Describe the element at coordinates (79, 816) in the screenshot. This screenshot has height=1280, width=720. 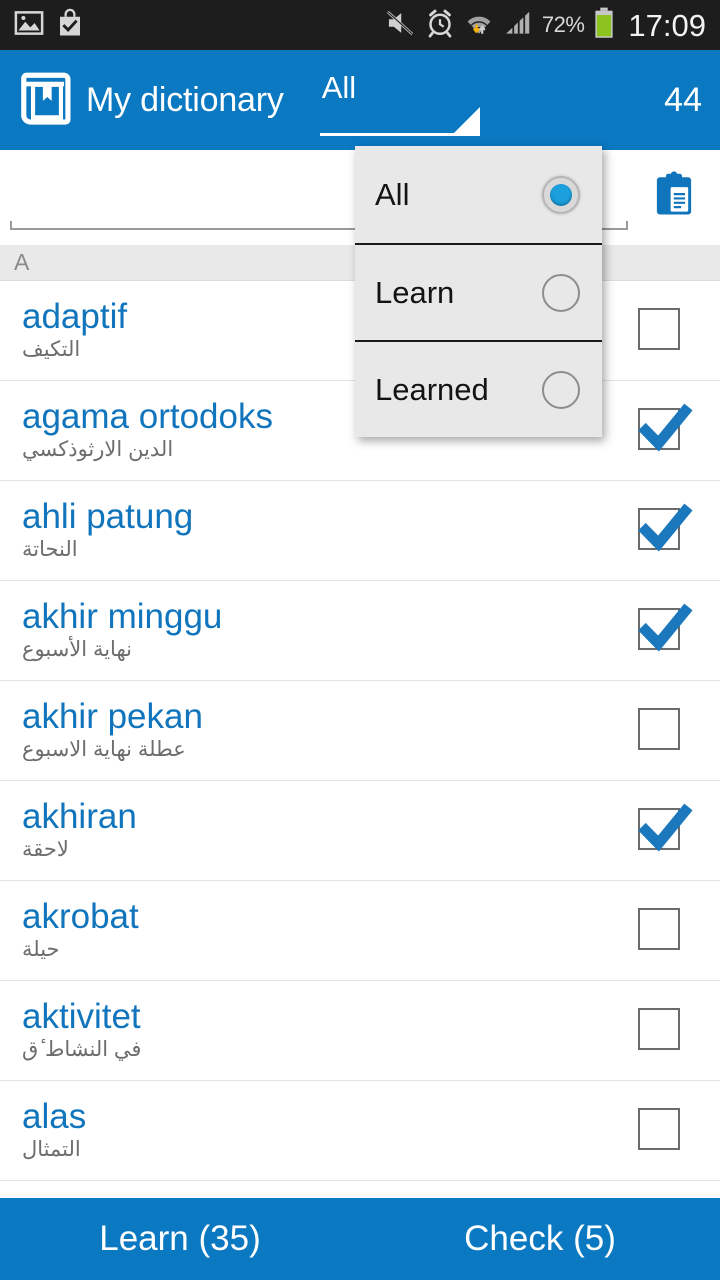
I see `word-term: akhiran` at that location.